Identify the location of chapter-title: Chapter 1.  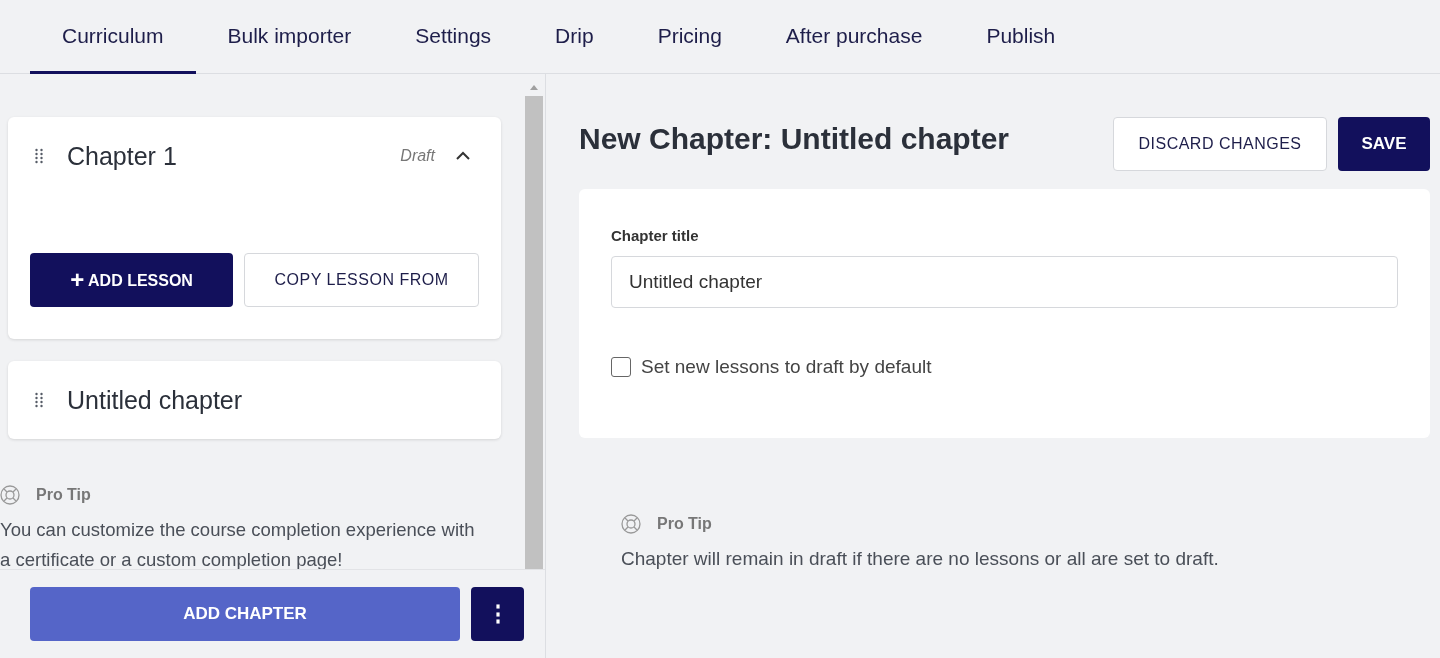
(122, 156).